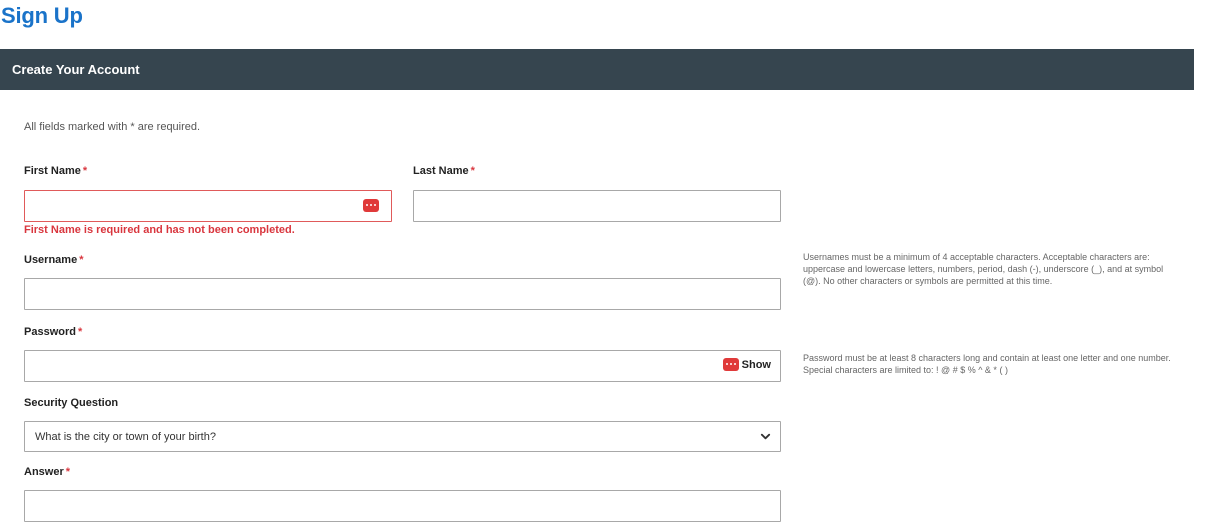 This screenshot has height=531, width=1218. I want to click on username-input, so click(402, 294).